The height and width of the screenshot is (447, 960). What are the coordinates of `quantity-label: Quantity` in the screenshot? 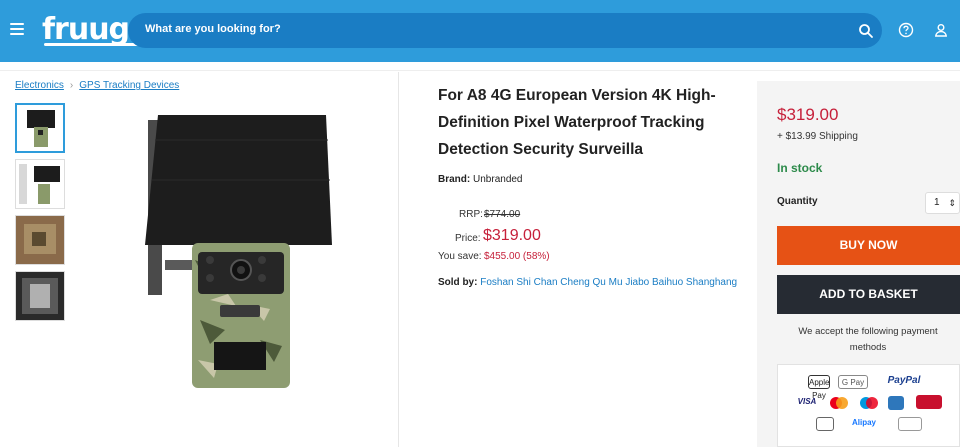 It's located at (797, 201).